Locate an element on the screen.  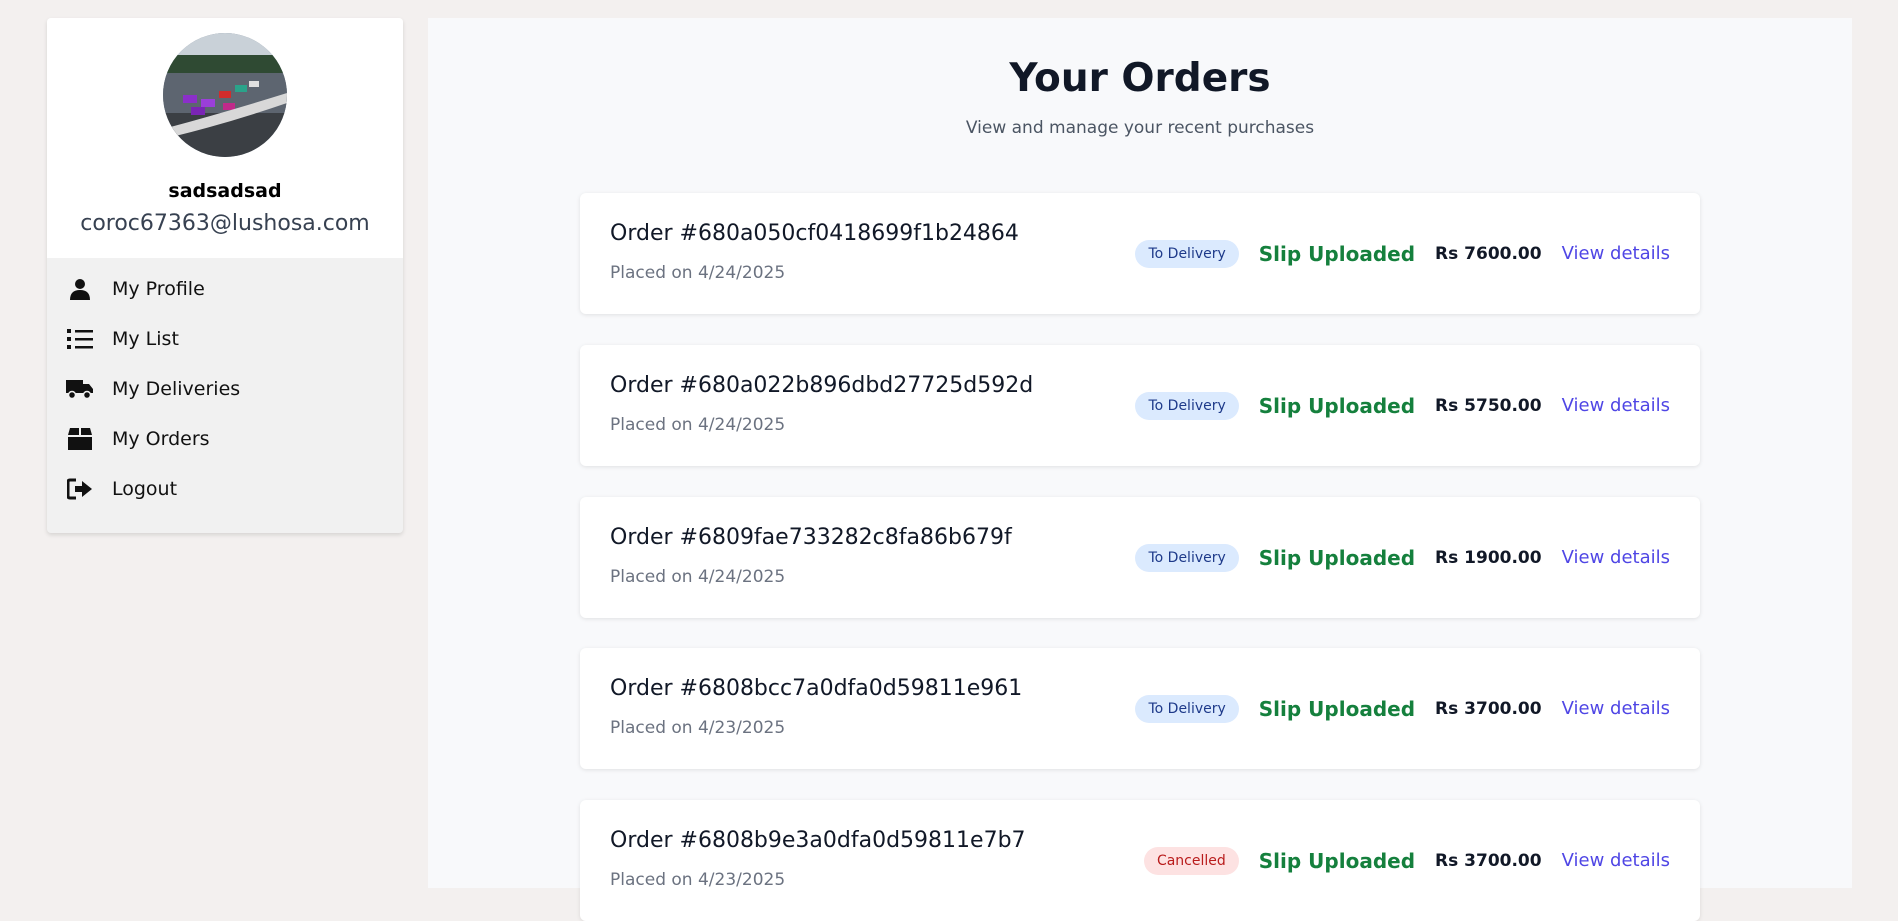
sidebar-item-my-orders: My Orders is located at coordinates (225, 439).